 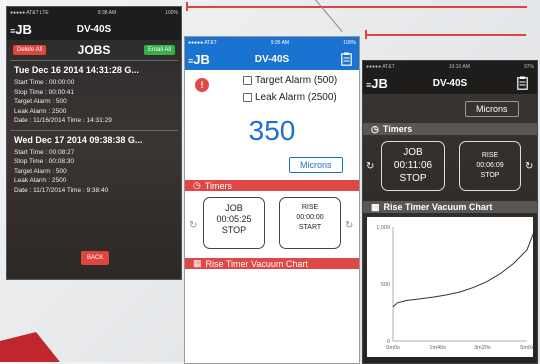 I want to click on rise-timer-time: 00:00:00, so click(x=310, y=217).